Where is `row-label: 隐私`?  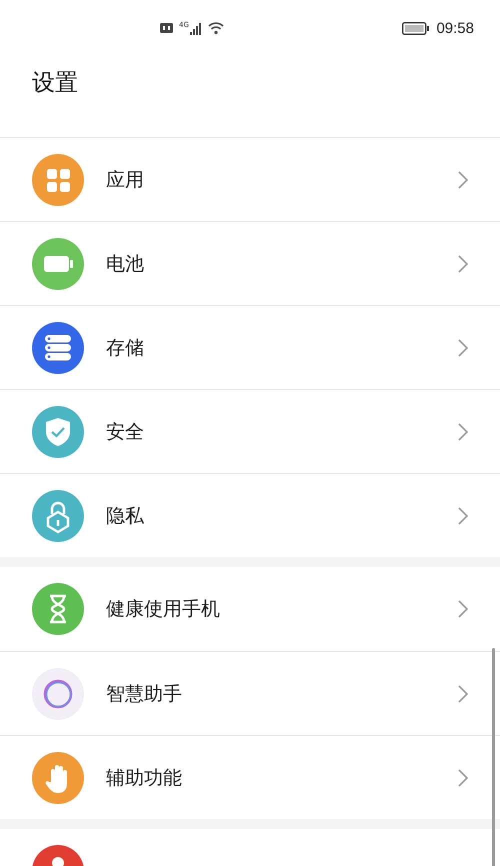
row-label: 隐私 is located at coordinates (125, 516).